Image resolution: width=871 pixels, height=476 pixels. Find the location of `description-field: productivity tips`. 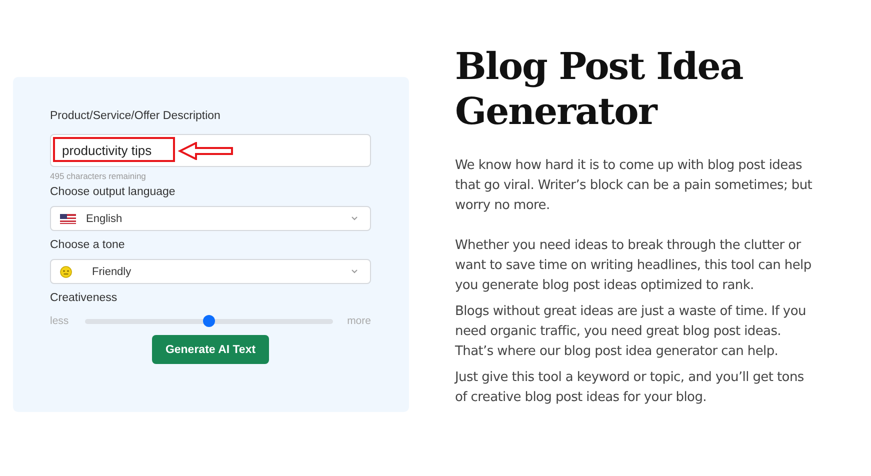

description-field: productivity tips is located at coordinates (210, 150).